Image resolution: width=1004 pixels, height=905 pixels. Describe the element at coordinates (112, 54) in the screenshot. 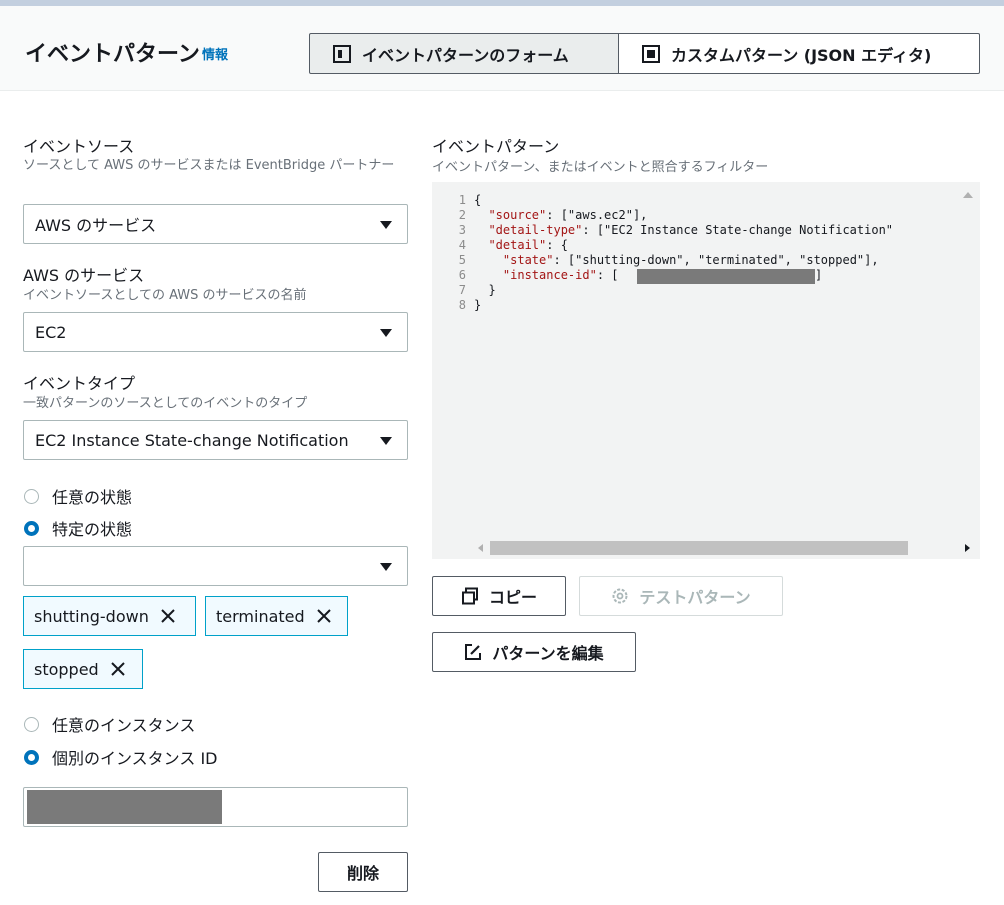

I see `page-title: イベントパターン` at that location.